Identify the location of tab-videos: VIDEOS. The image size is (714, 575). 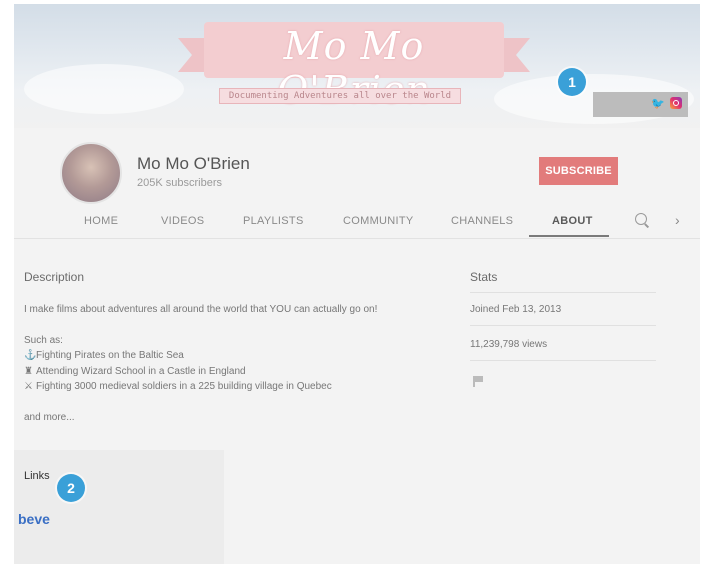
(182, 221).